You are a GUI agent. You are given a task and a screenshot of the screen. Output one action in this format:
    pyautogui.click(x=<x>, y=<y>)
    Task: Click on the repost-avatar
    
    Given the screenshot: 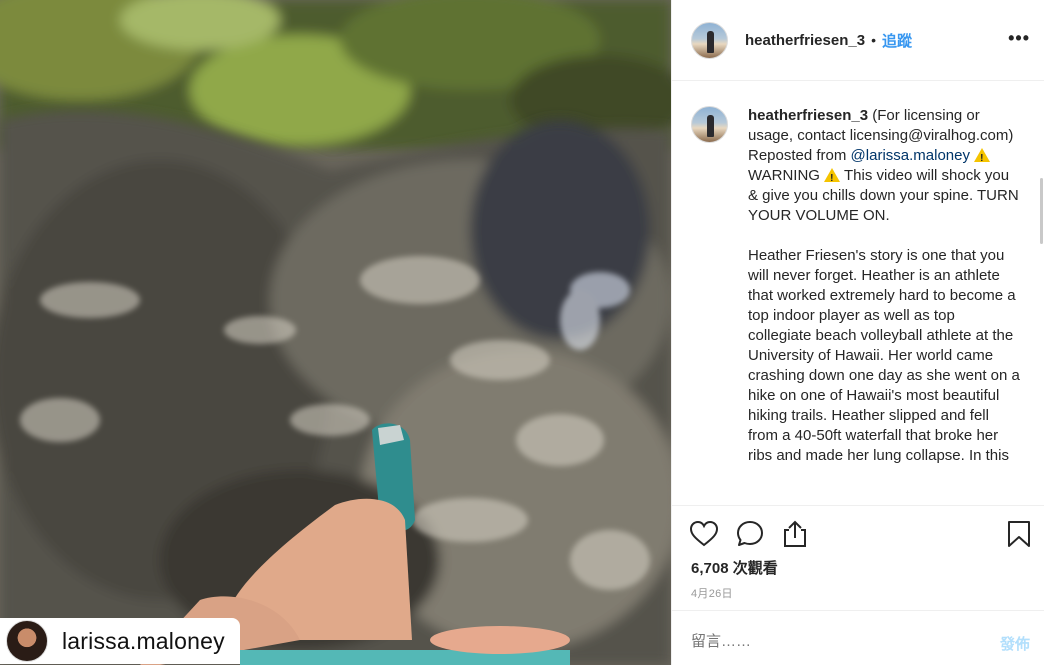 What is the action you would take?
    pyautogui.click(x=27, y=641)
    